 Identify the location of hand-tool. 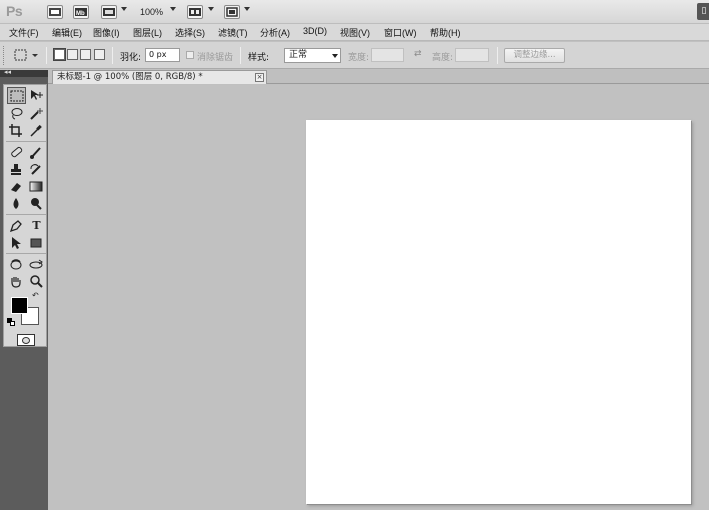
(16, 281).